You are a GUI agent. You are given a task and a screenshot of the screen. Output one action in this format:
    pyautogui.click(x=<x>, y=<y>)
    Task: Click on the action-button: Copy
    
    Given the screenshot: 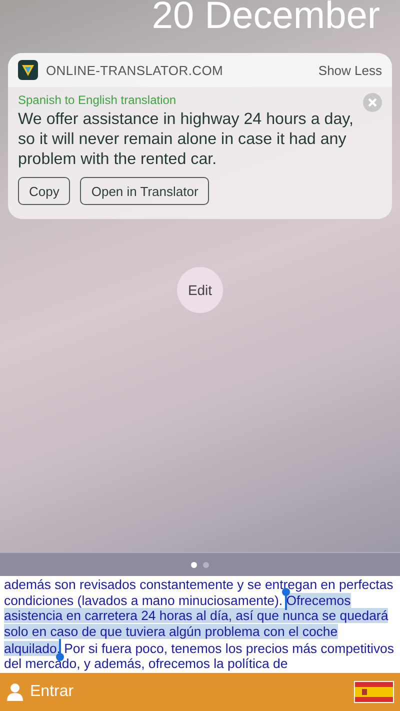 What is the action you would take?
    pyautogui.click(x=44, y=191)
    